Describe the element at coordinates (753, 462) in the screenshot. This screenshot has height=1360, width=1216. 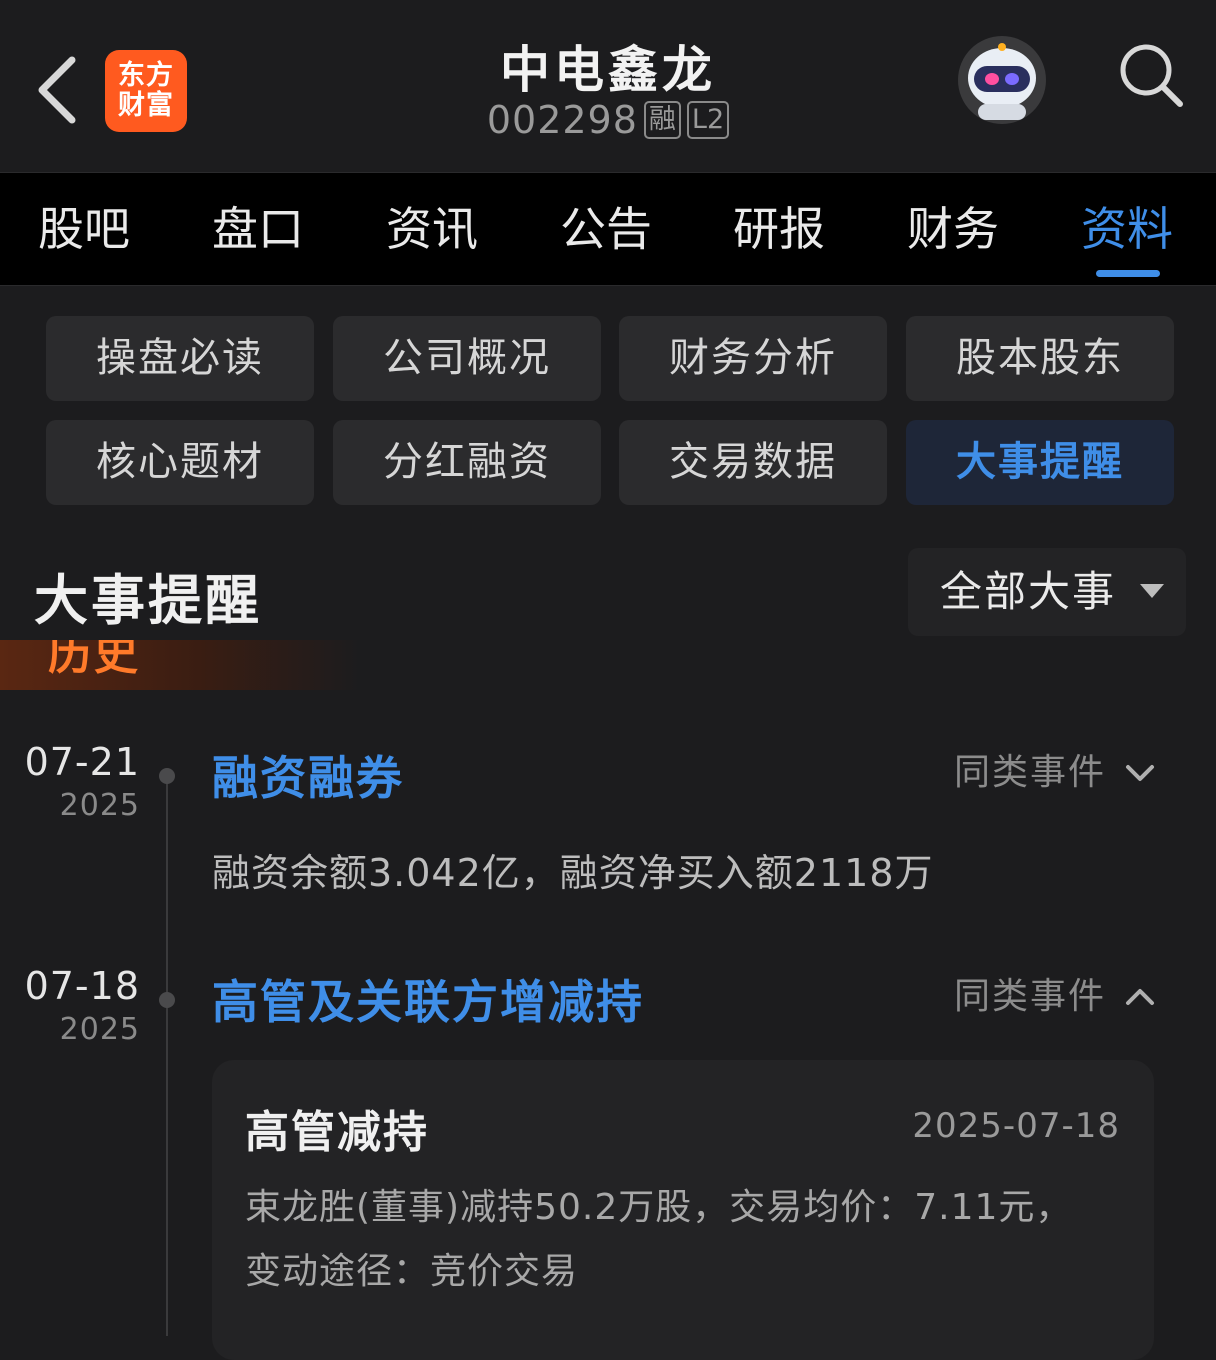
I see `submenu-trading-data: 交易数据` at that location.